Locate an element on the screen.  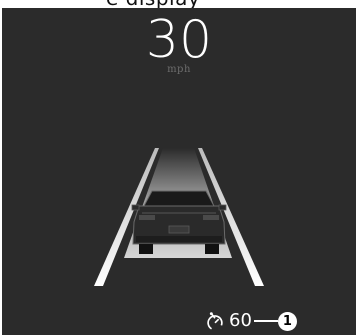
current-speed: 30 is located at coordinates (179, 40).